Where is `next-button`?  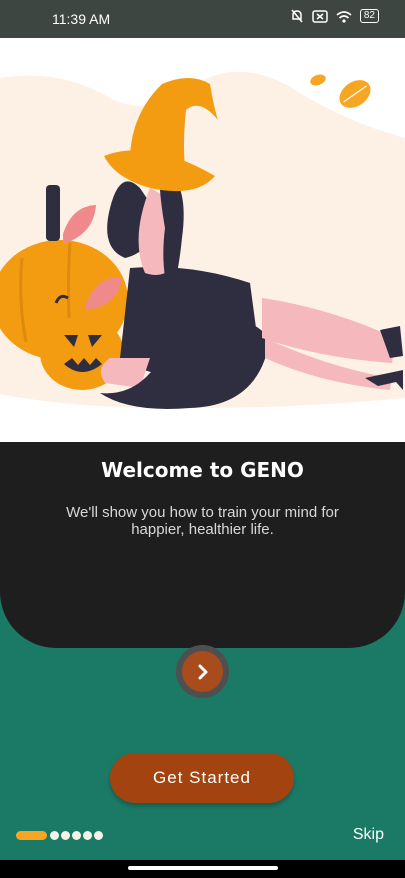 next-button is located at coordinates (202, 671).